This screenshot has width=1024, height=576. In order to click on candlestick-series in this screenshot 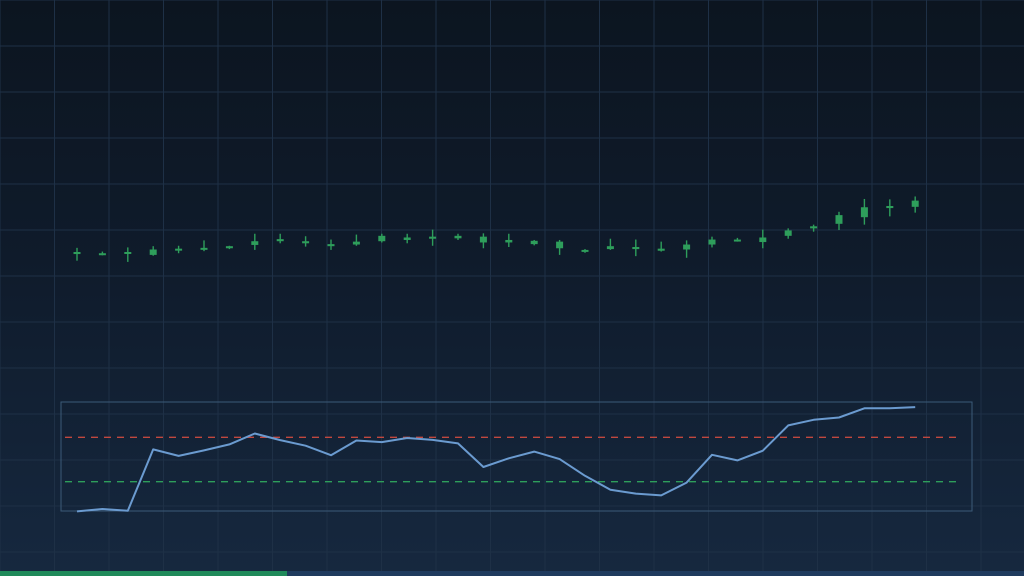, I will do `click(496, 229)`.